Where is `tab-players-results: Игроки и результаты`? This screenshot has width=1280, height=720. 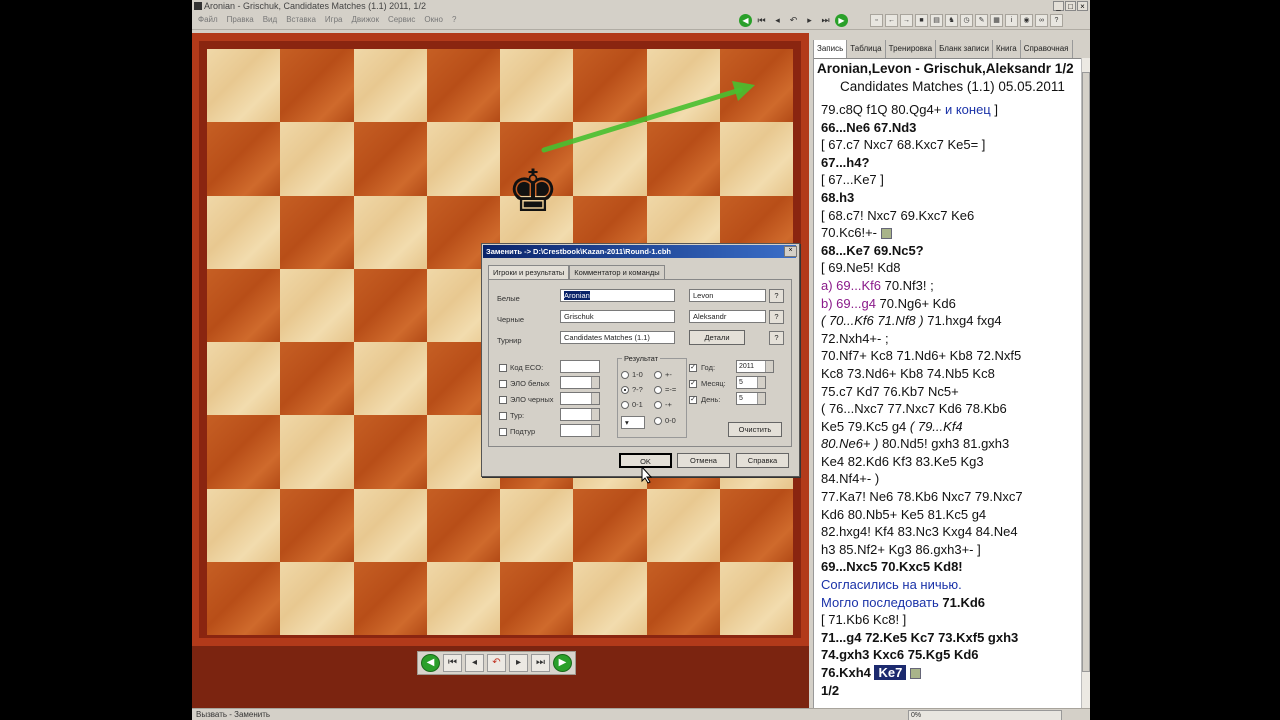
tab-players-results: Игроки и результаты is located at coordinates (529, 272).